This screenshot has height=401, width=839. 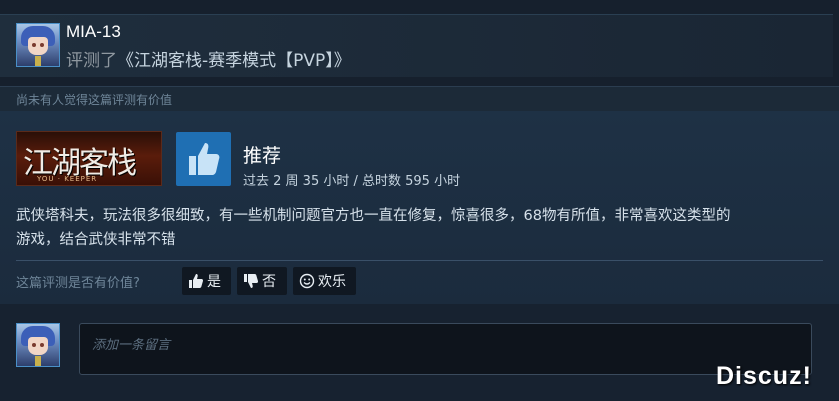 What do you see at coordinates (91, 61) in the screenshot?
I see `reviewed-prefix: 评测了` at bounding box center [91, 61].